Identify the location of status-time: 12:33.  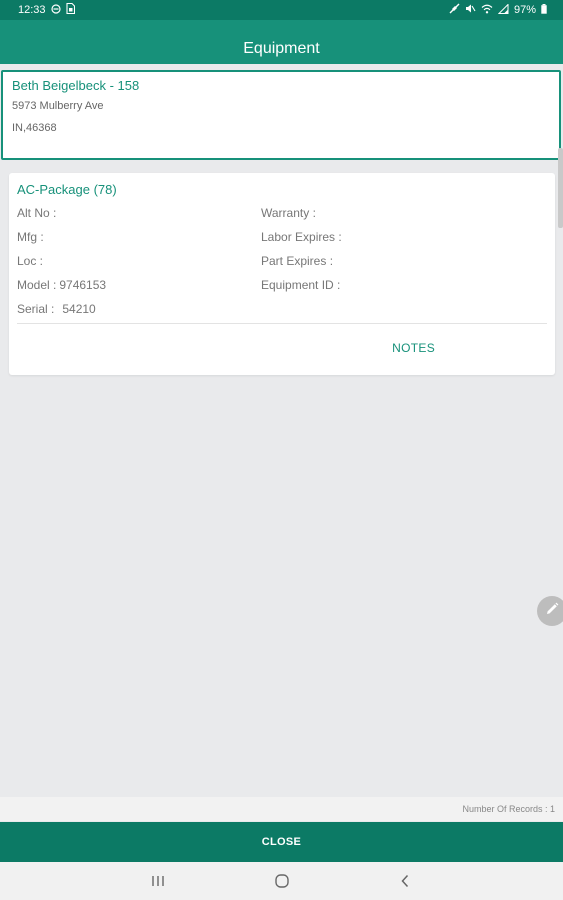
(32, 10).